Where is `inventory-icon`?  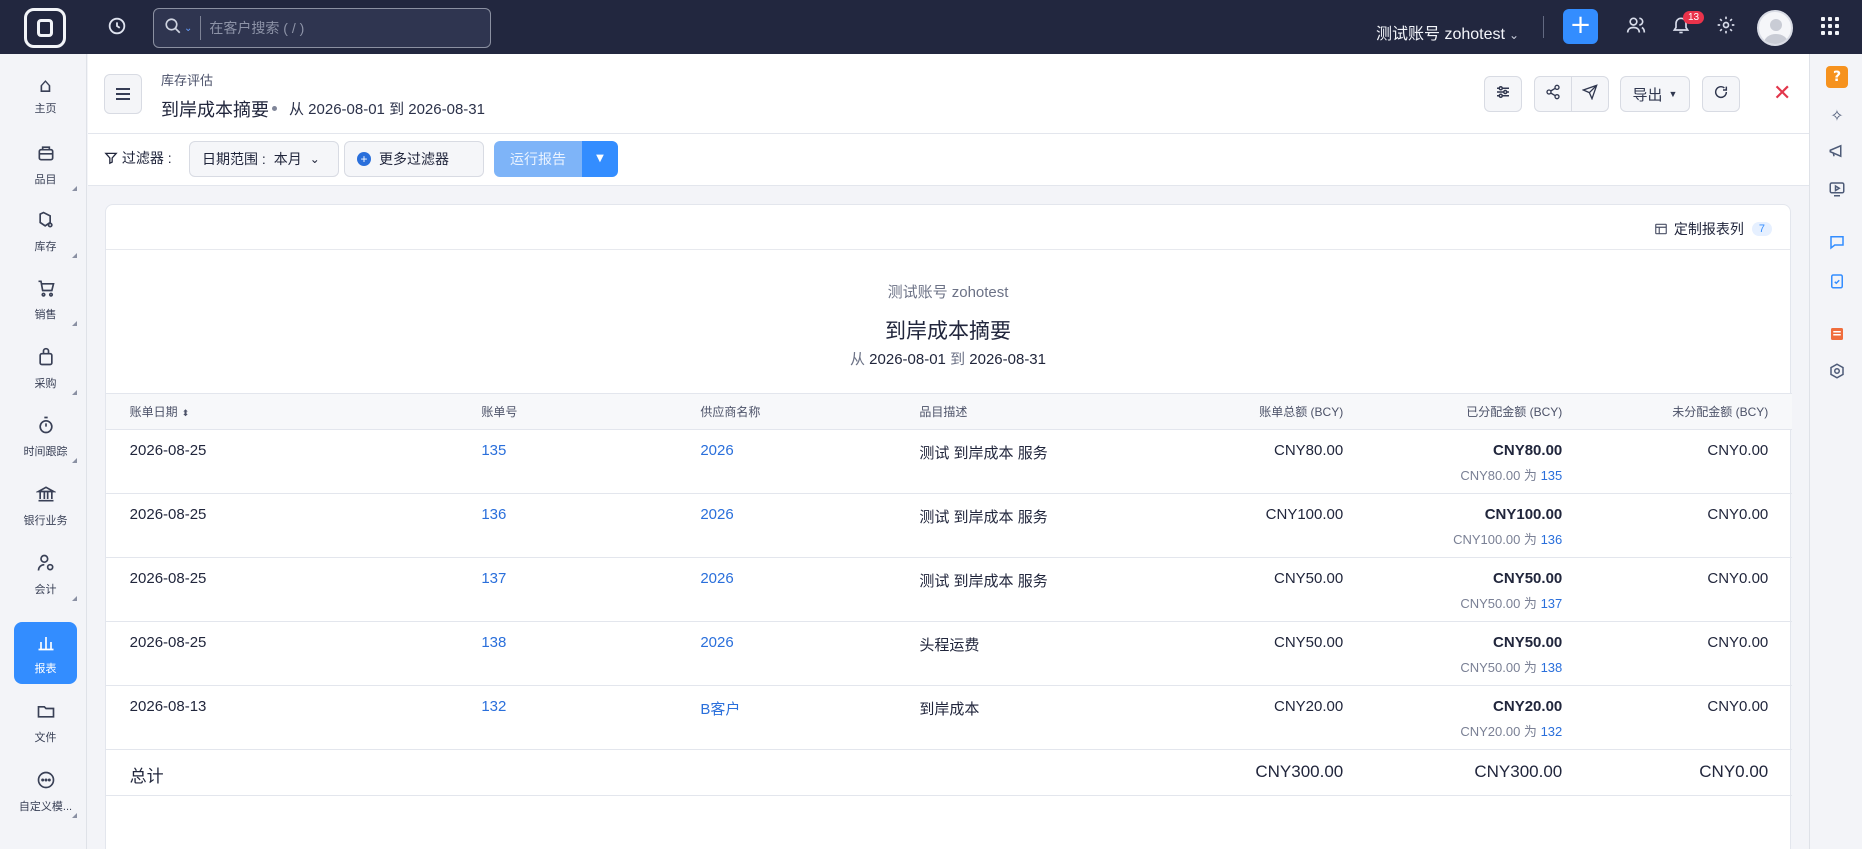
inventory-icon is located at coordinates (45, 222).